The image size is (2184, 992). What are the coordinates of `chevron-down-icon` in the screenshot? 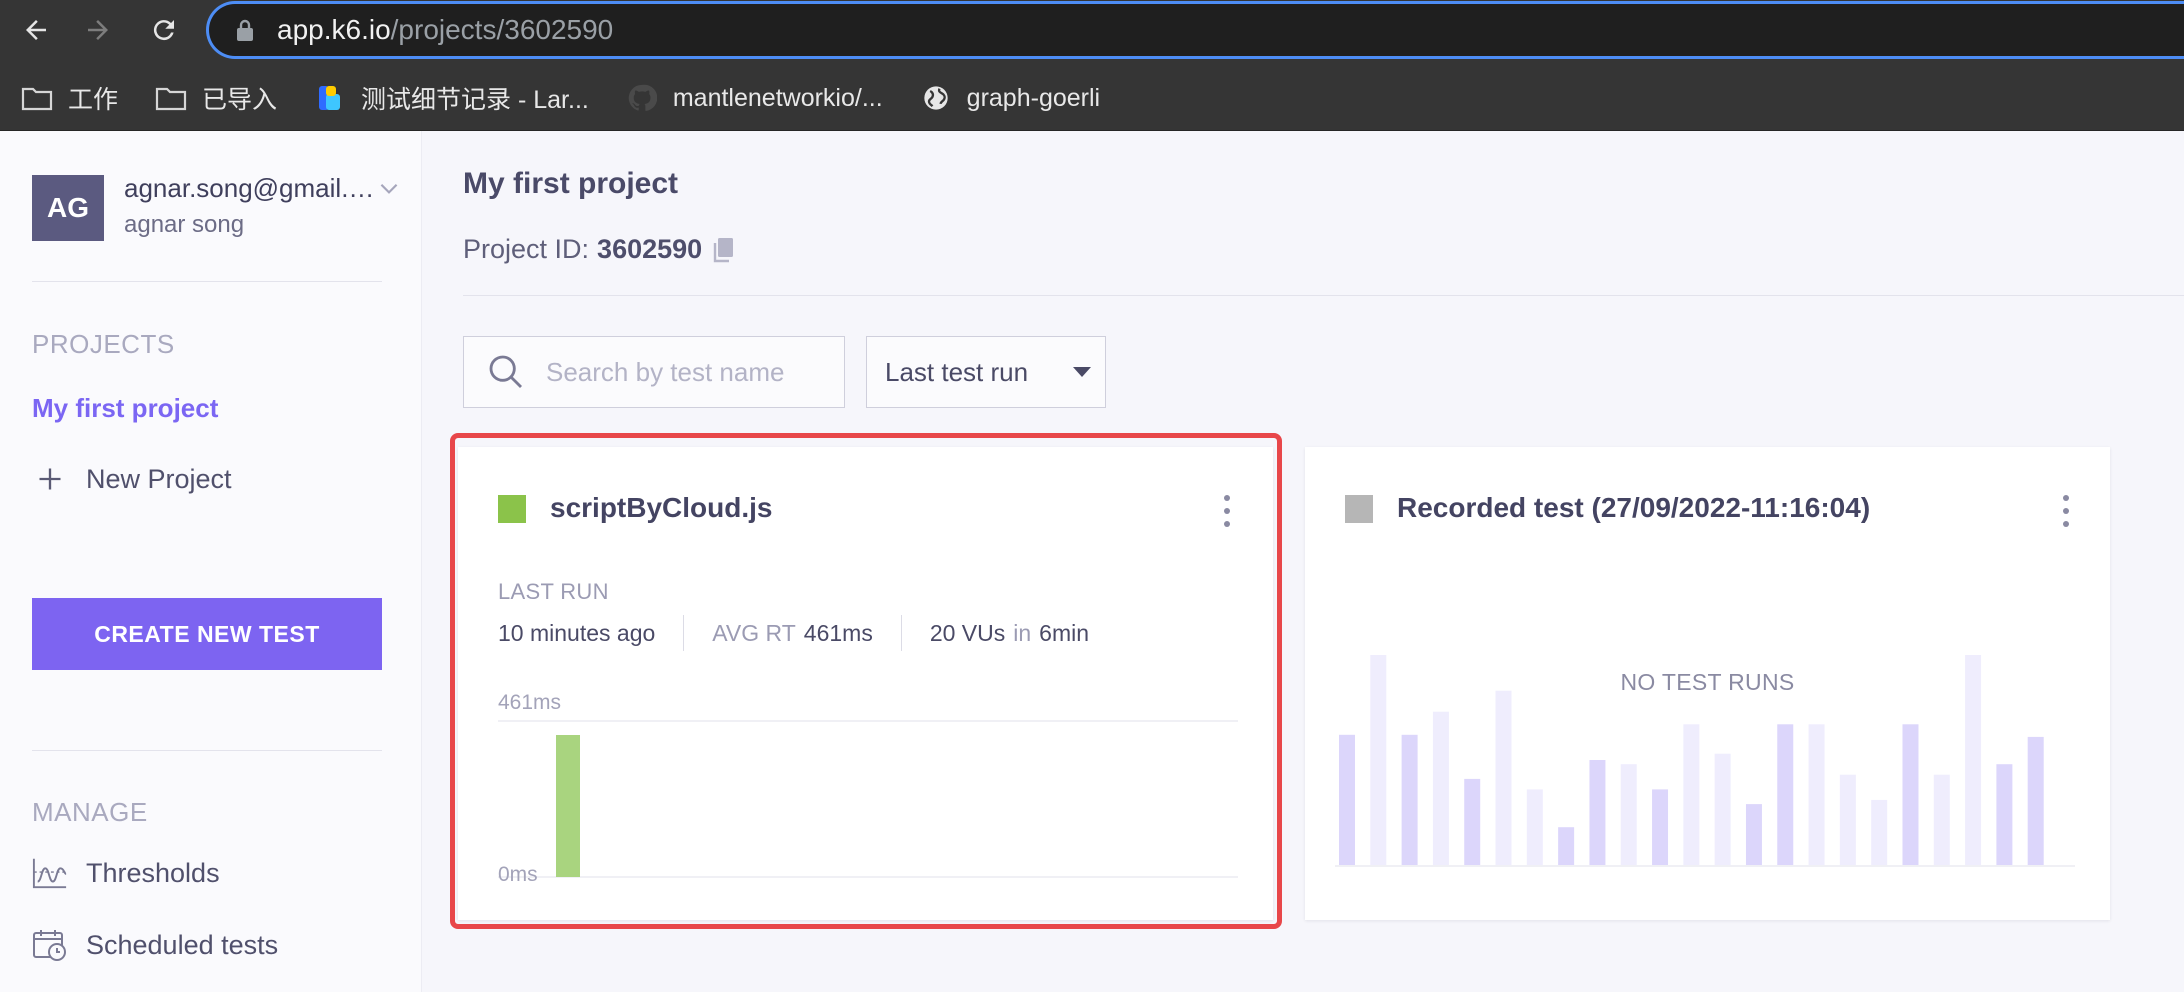 It's located at (389, 188).